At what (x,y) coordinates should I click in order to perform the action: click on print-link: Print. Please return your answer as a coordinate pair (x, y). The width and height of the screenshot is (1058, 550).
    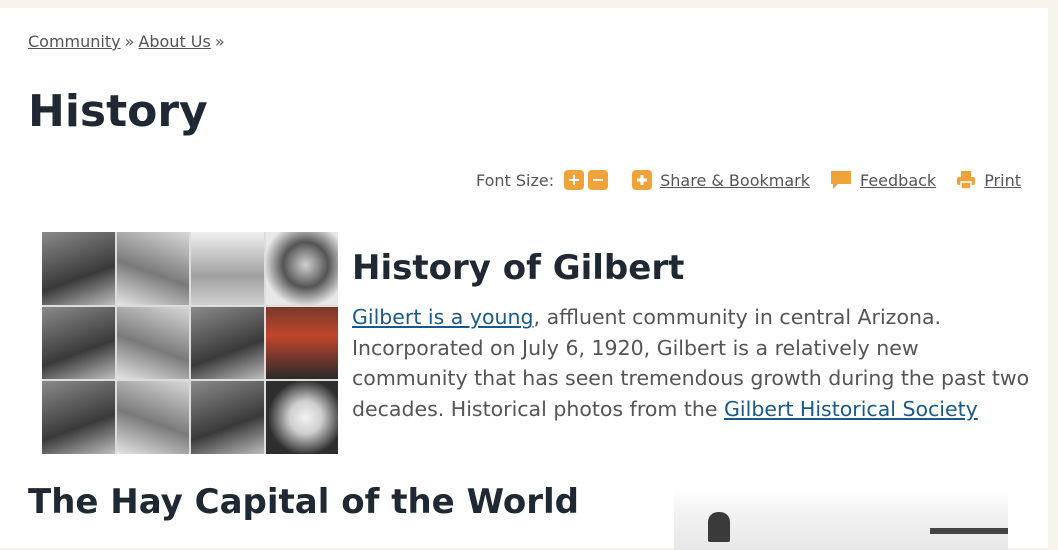
    Looking at the image, I should click on (988, 180).